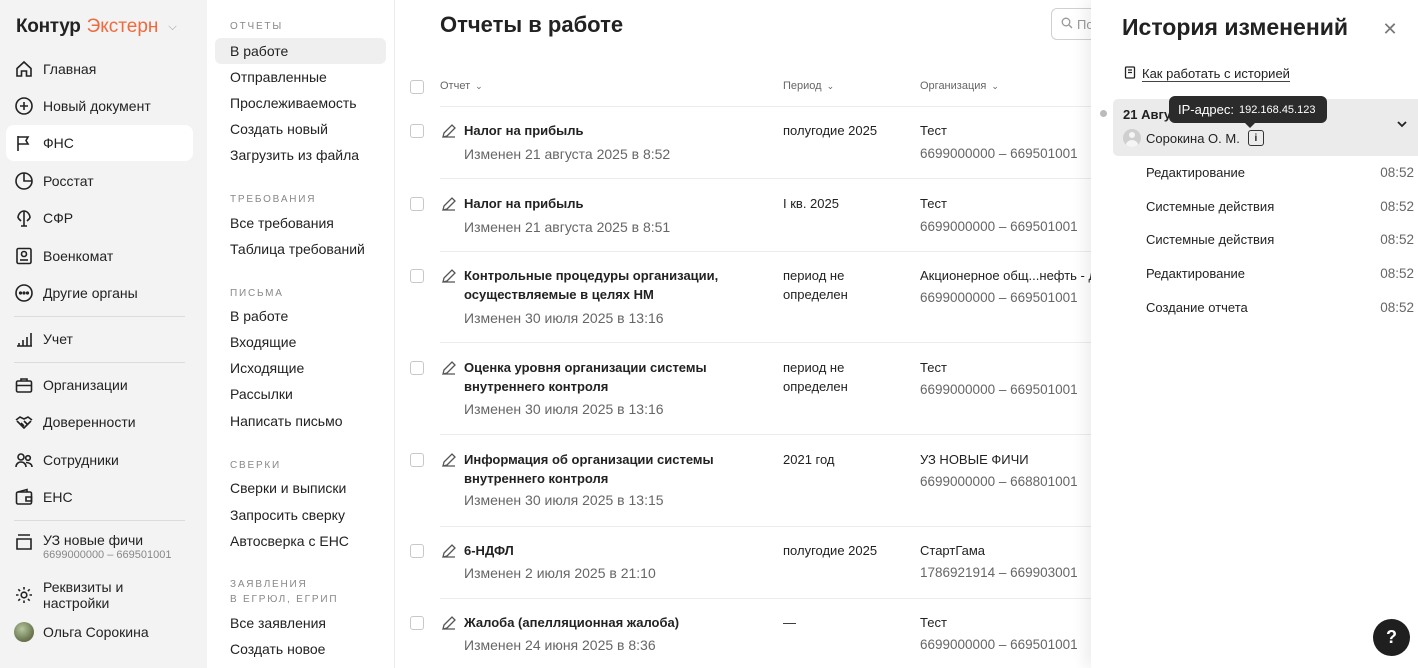 The height and width of the screenshot is (668, 1418). Describe the element at coordinates (24, 218) in the screenshot. I see `hand-icon` at that location.